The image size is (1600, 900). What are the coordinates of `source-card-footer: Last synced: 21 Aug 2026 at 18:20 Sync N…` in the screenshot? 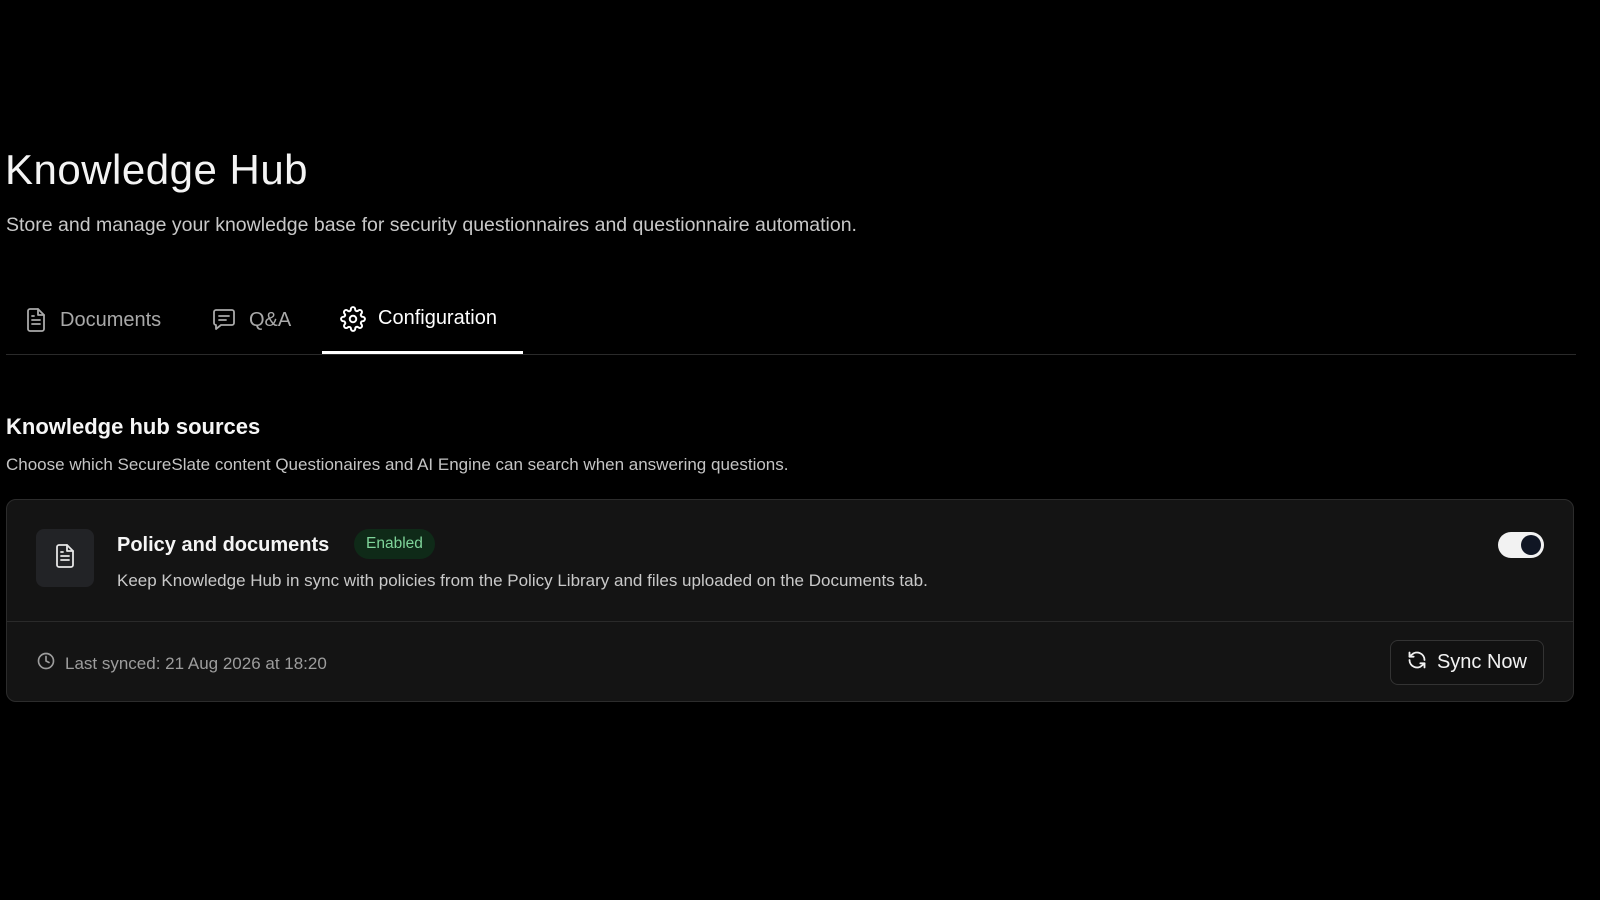 It's located at (790, 661).